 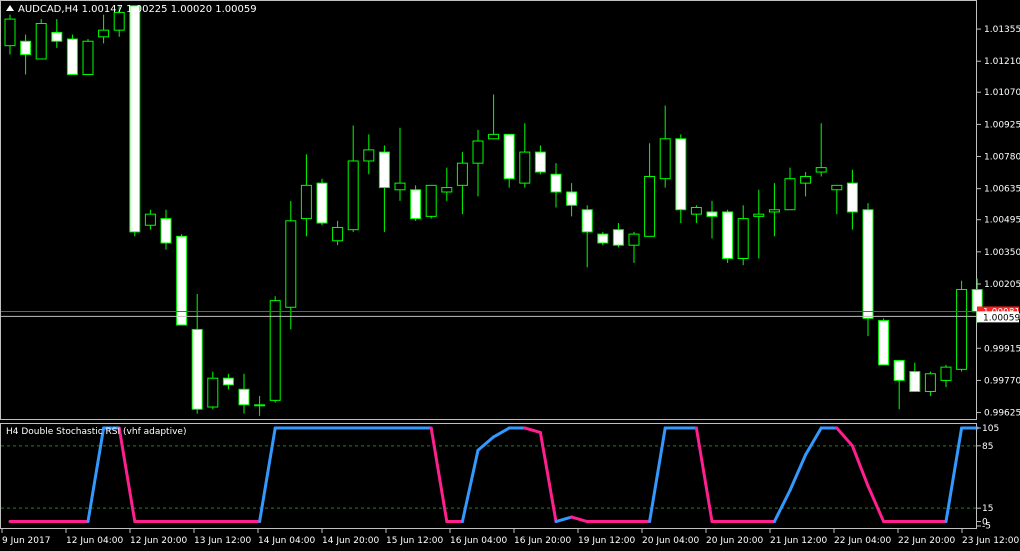 I want to click on price-tick-label: 0.99915, so click(x=1002, y=349).